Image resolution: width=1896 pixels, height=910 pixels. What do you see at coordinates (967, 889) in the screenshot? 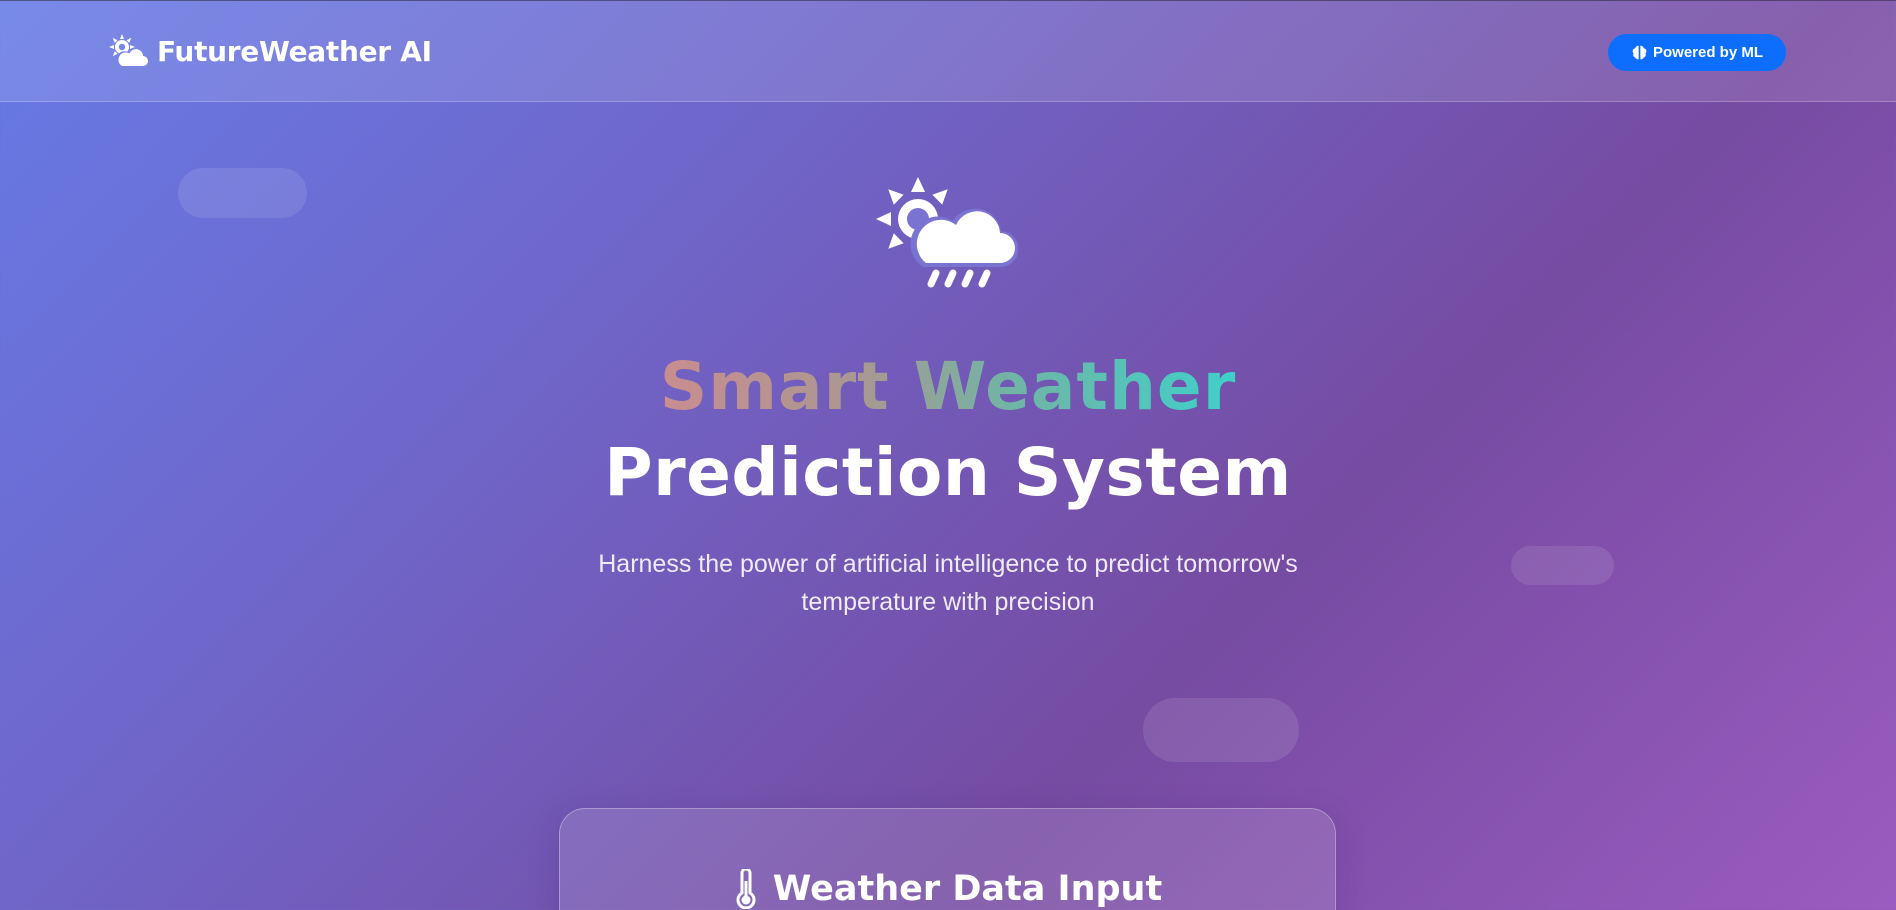
I see `card-title-text: Weather Data Input` at bounding box center [967, 889].